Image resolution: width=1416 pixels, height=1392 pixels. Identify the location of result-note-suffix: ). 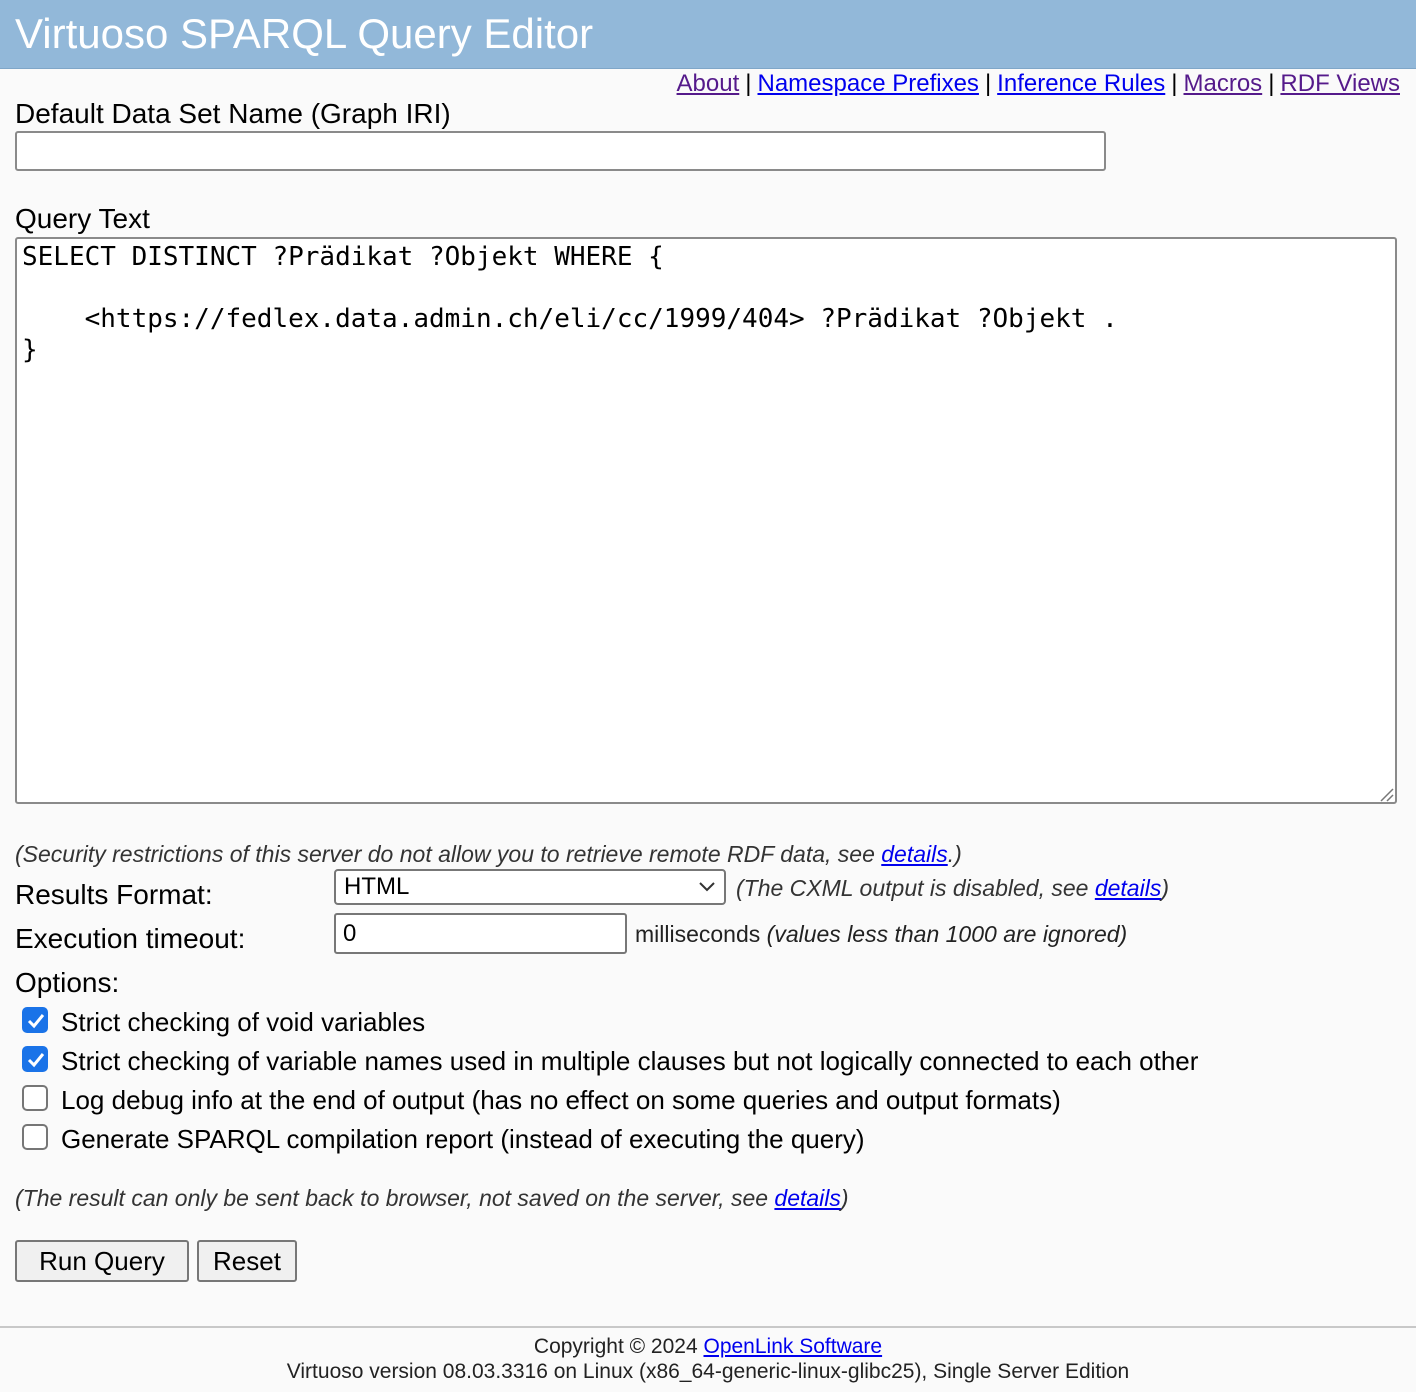
(844, 1198).